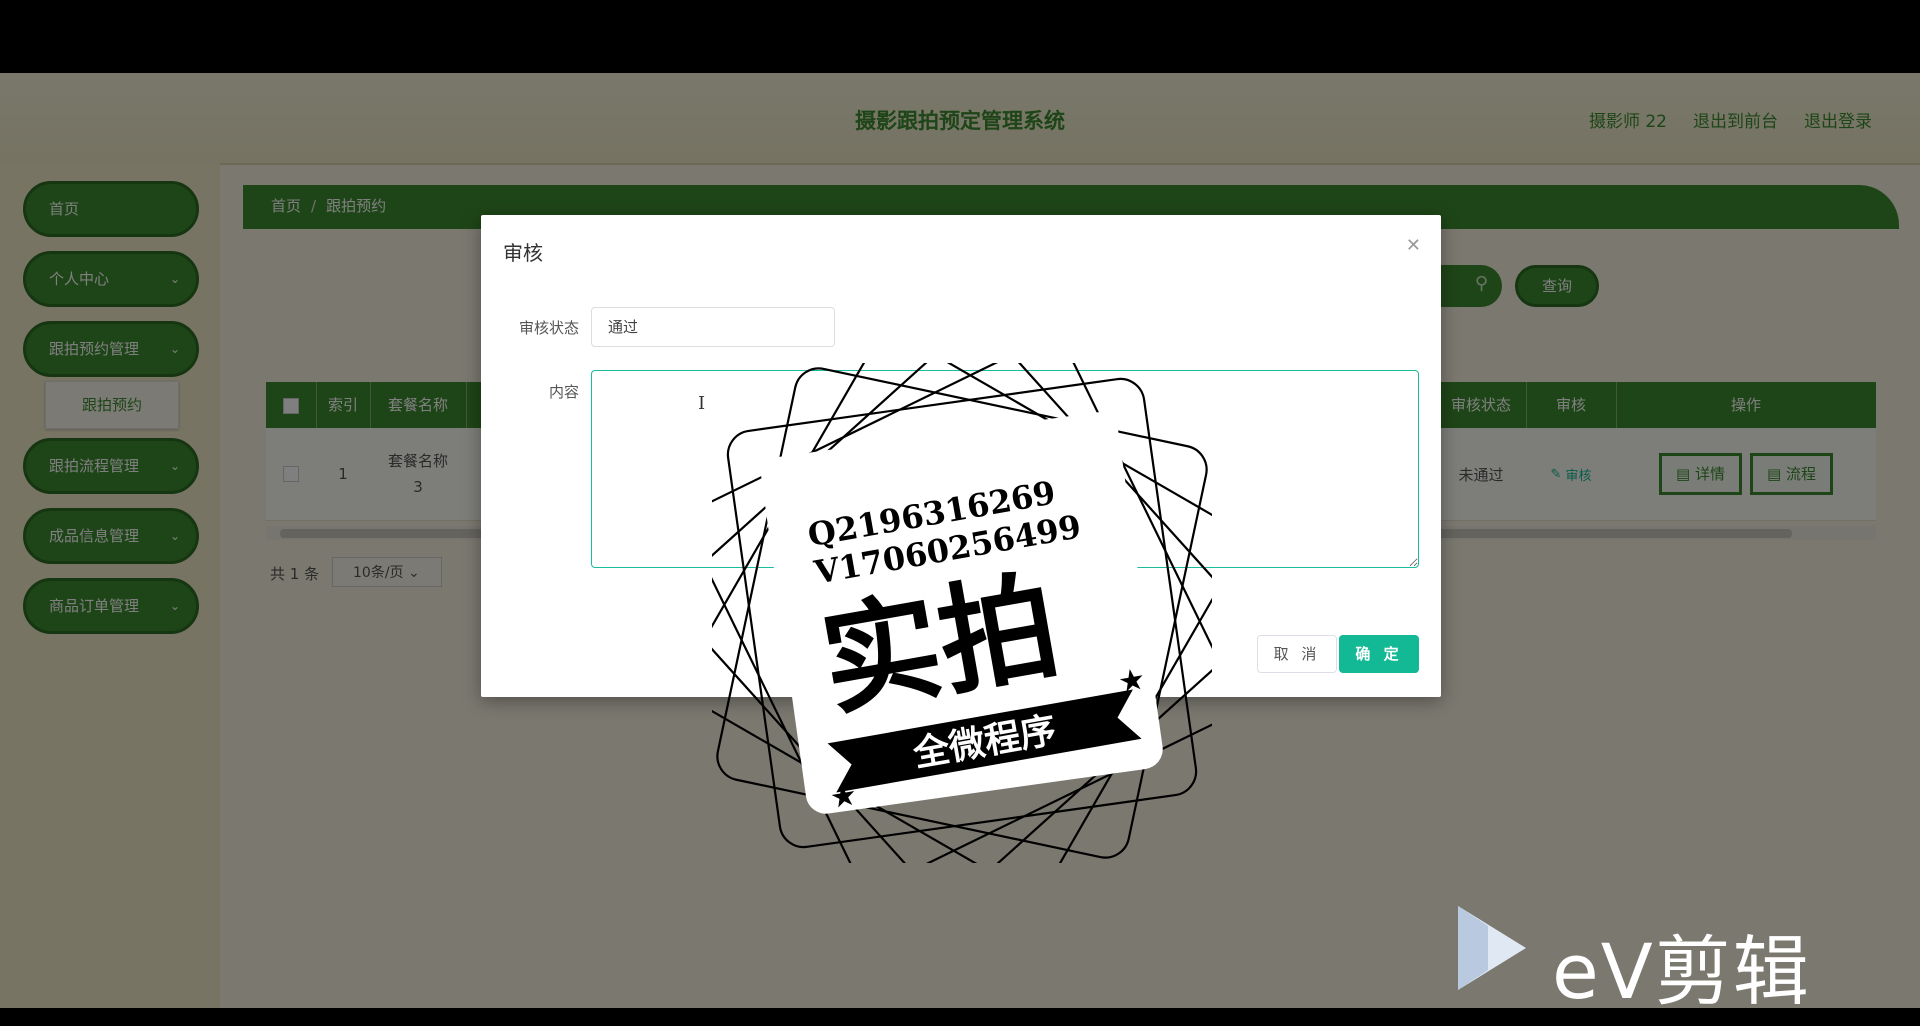  What do you see at coordinates (548, 328) in the screenshot?
I see `audit-status-label: 审核状态` at bounding box center [548, 328].